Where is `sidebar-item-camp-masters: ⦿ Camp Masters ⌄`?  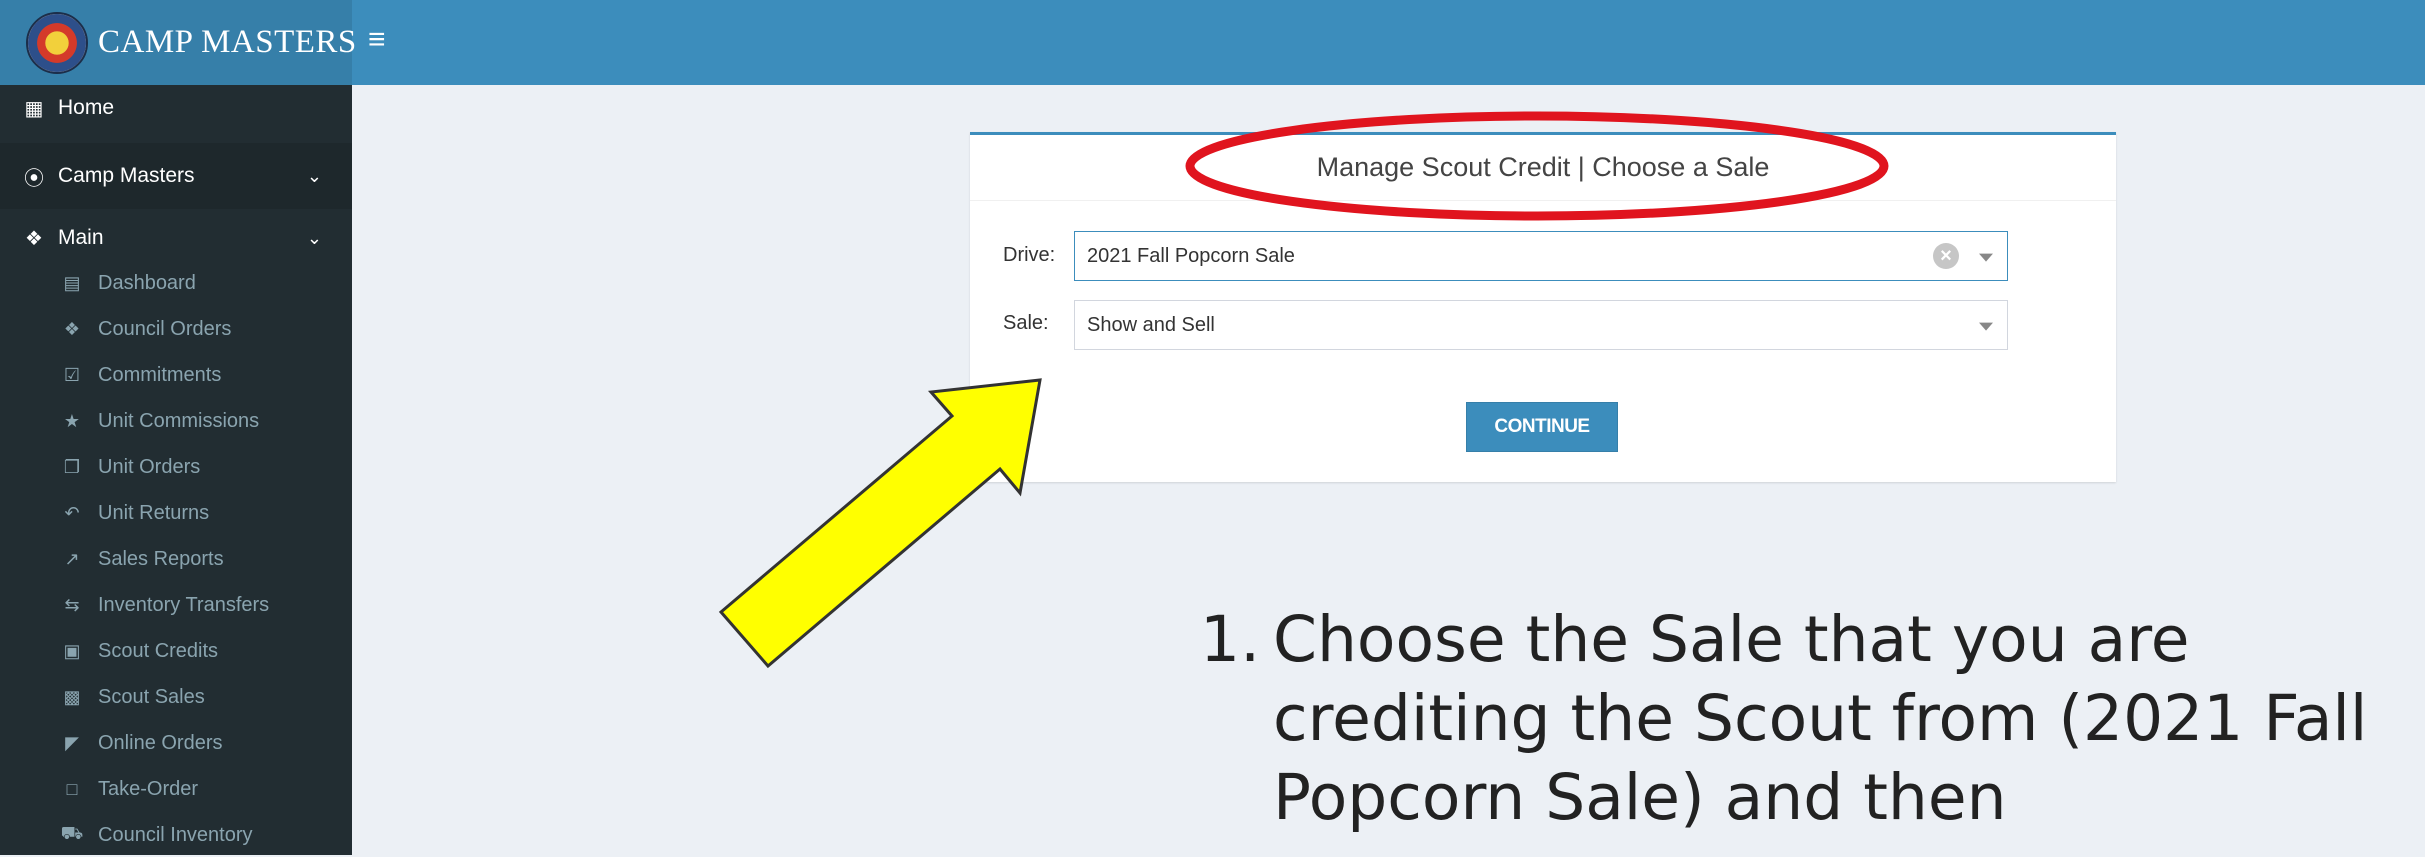 sidebar-item-camp-masters: ⦿ Camp Masters ⌄ is located at coordinates (176, 176).